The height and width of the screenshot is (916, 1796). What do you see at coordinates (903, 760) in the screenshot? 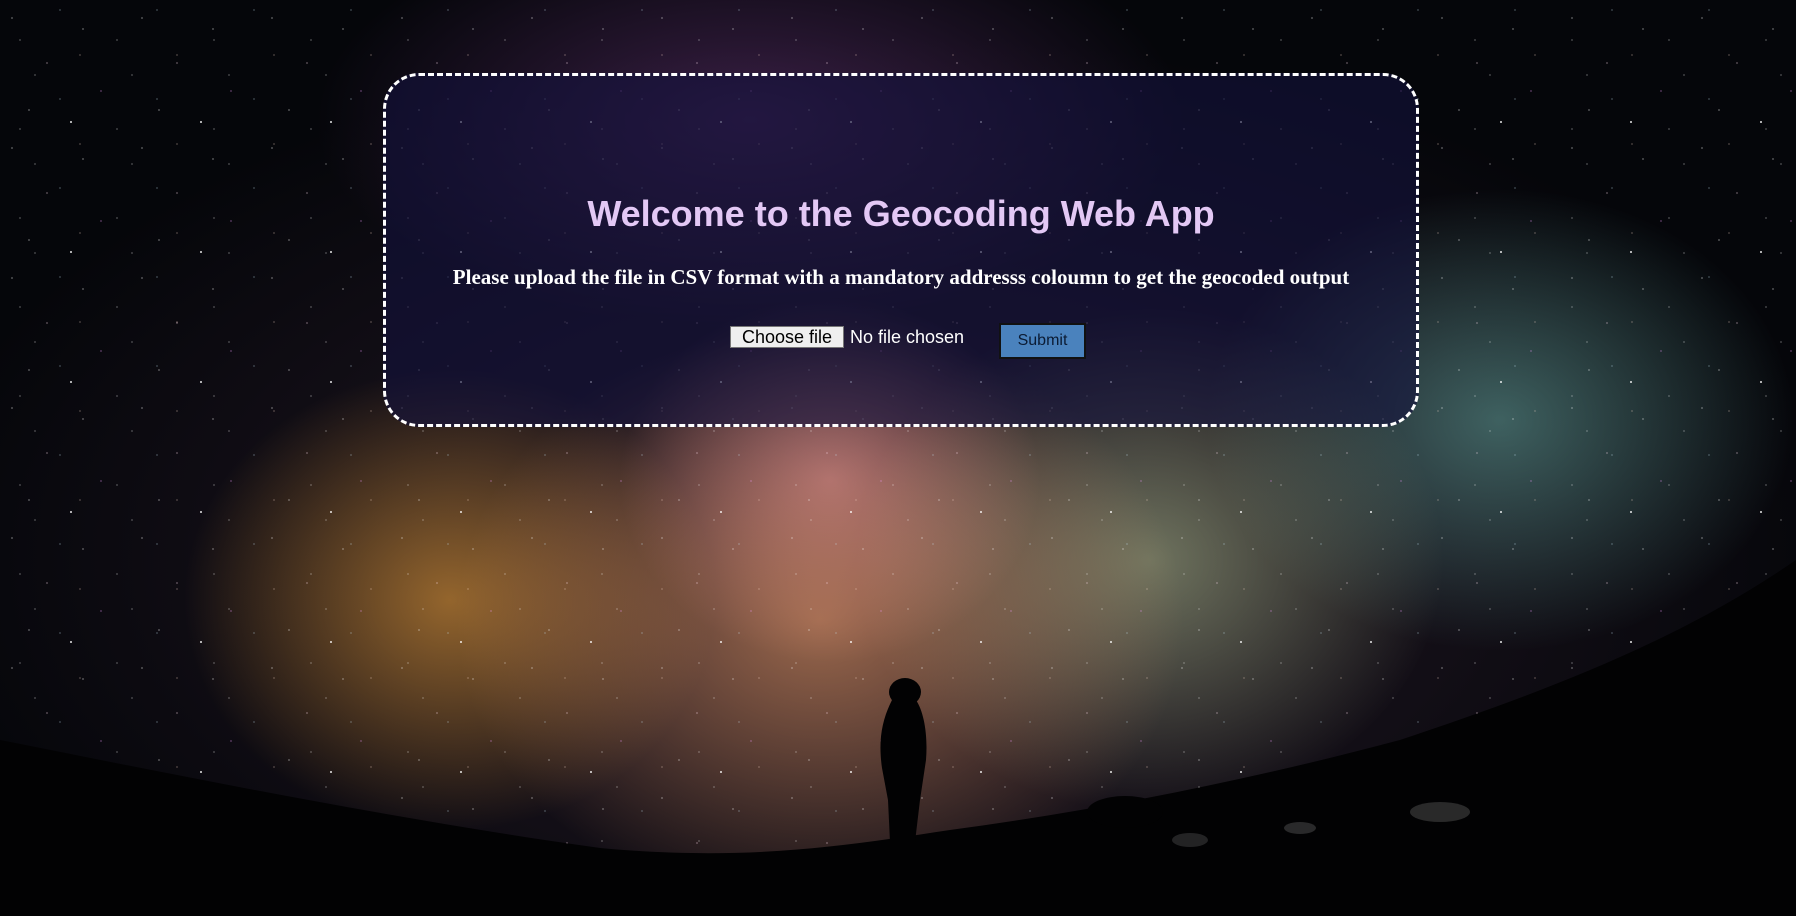
I see `person-silhouette` at bounding box center [903, 760].